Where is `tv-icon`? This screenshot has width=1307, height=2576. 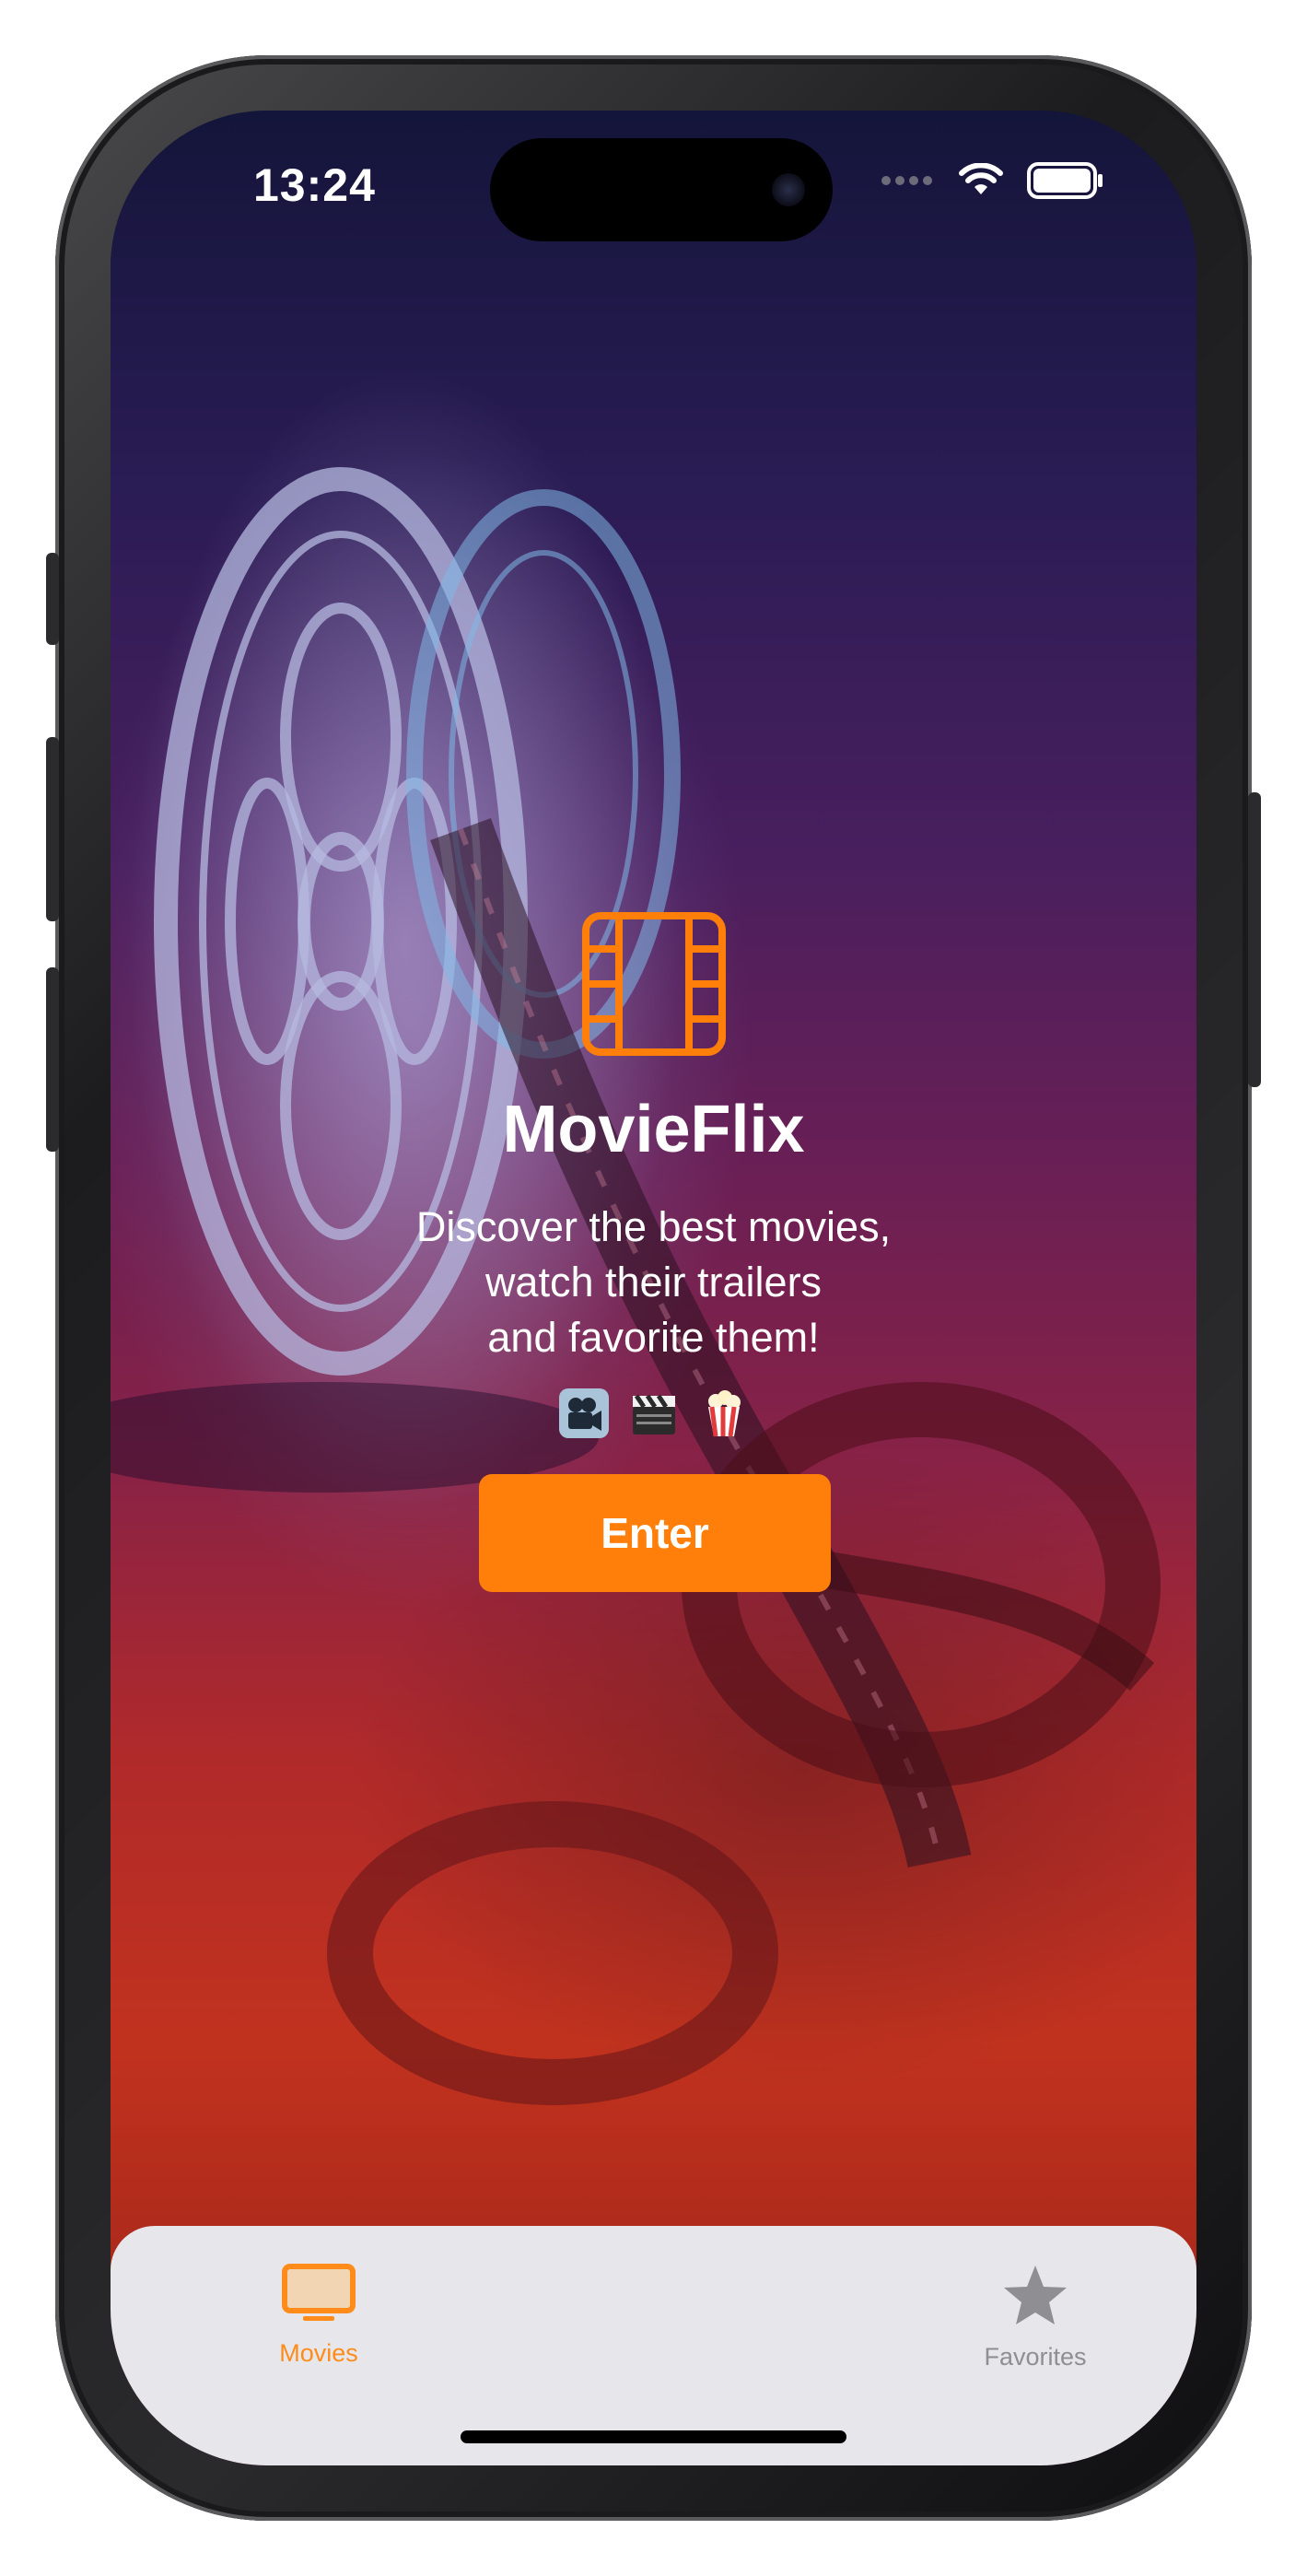
tv-icon is located at coordinates (318, 2295).